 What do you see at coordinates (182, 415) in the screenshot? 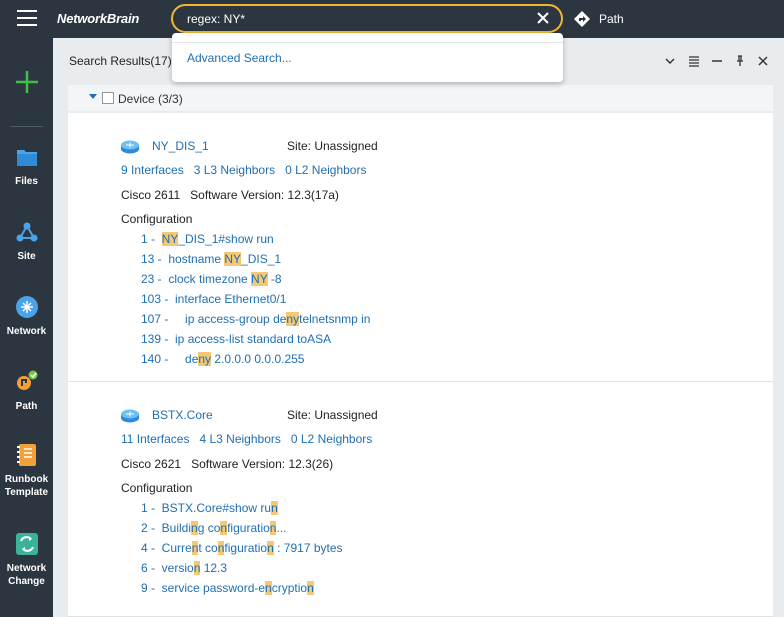
I see `device-name-link: BSTX.Core` at bounding box center [182, 415].